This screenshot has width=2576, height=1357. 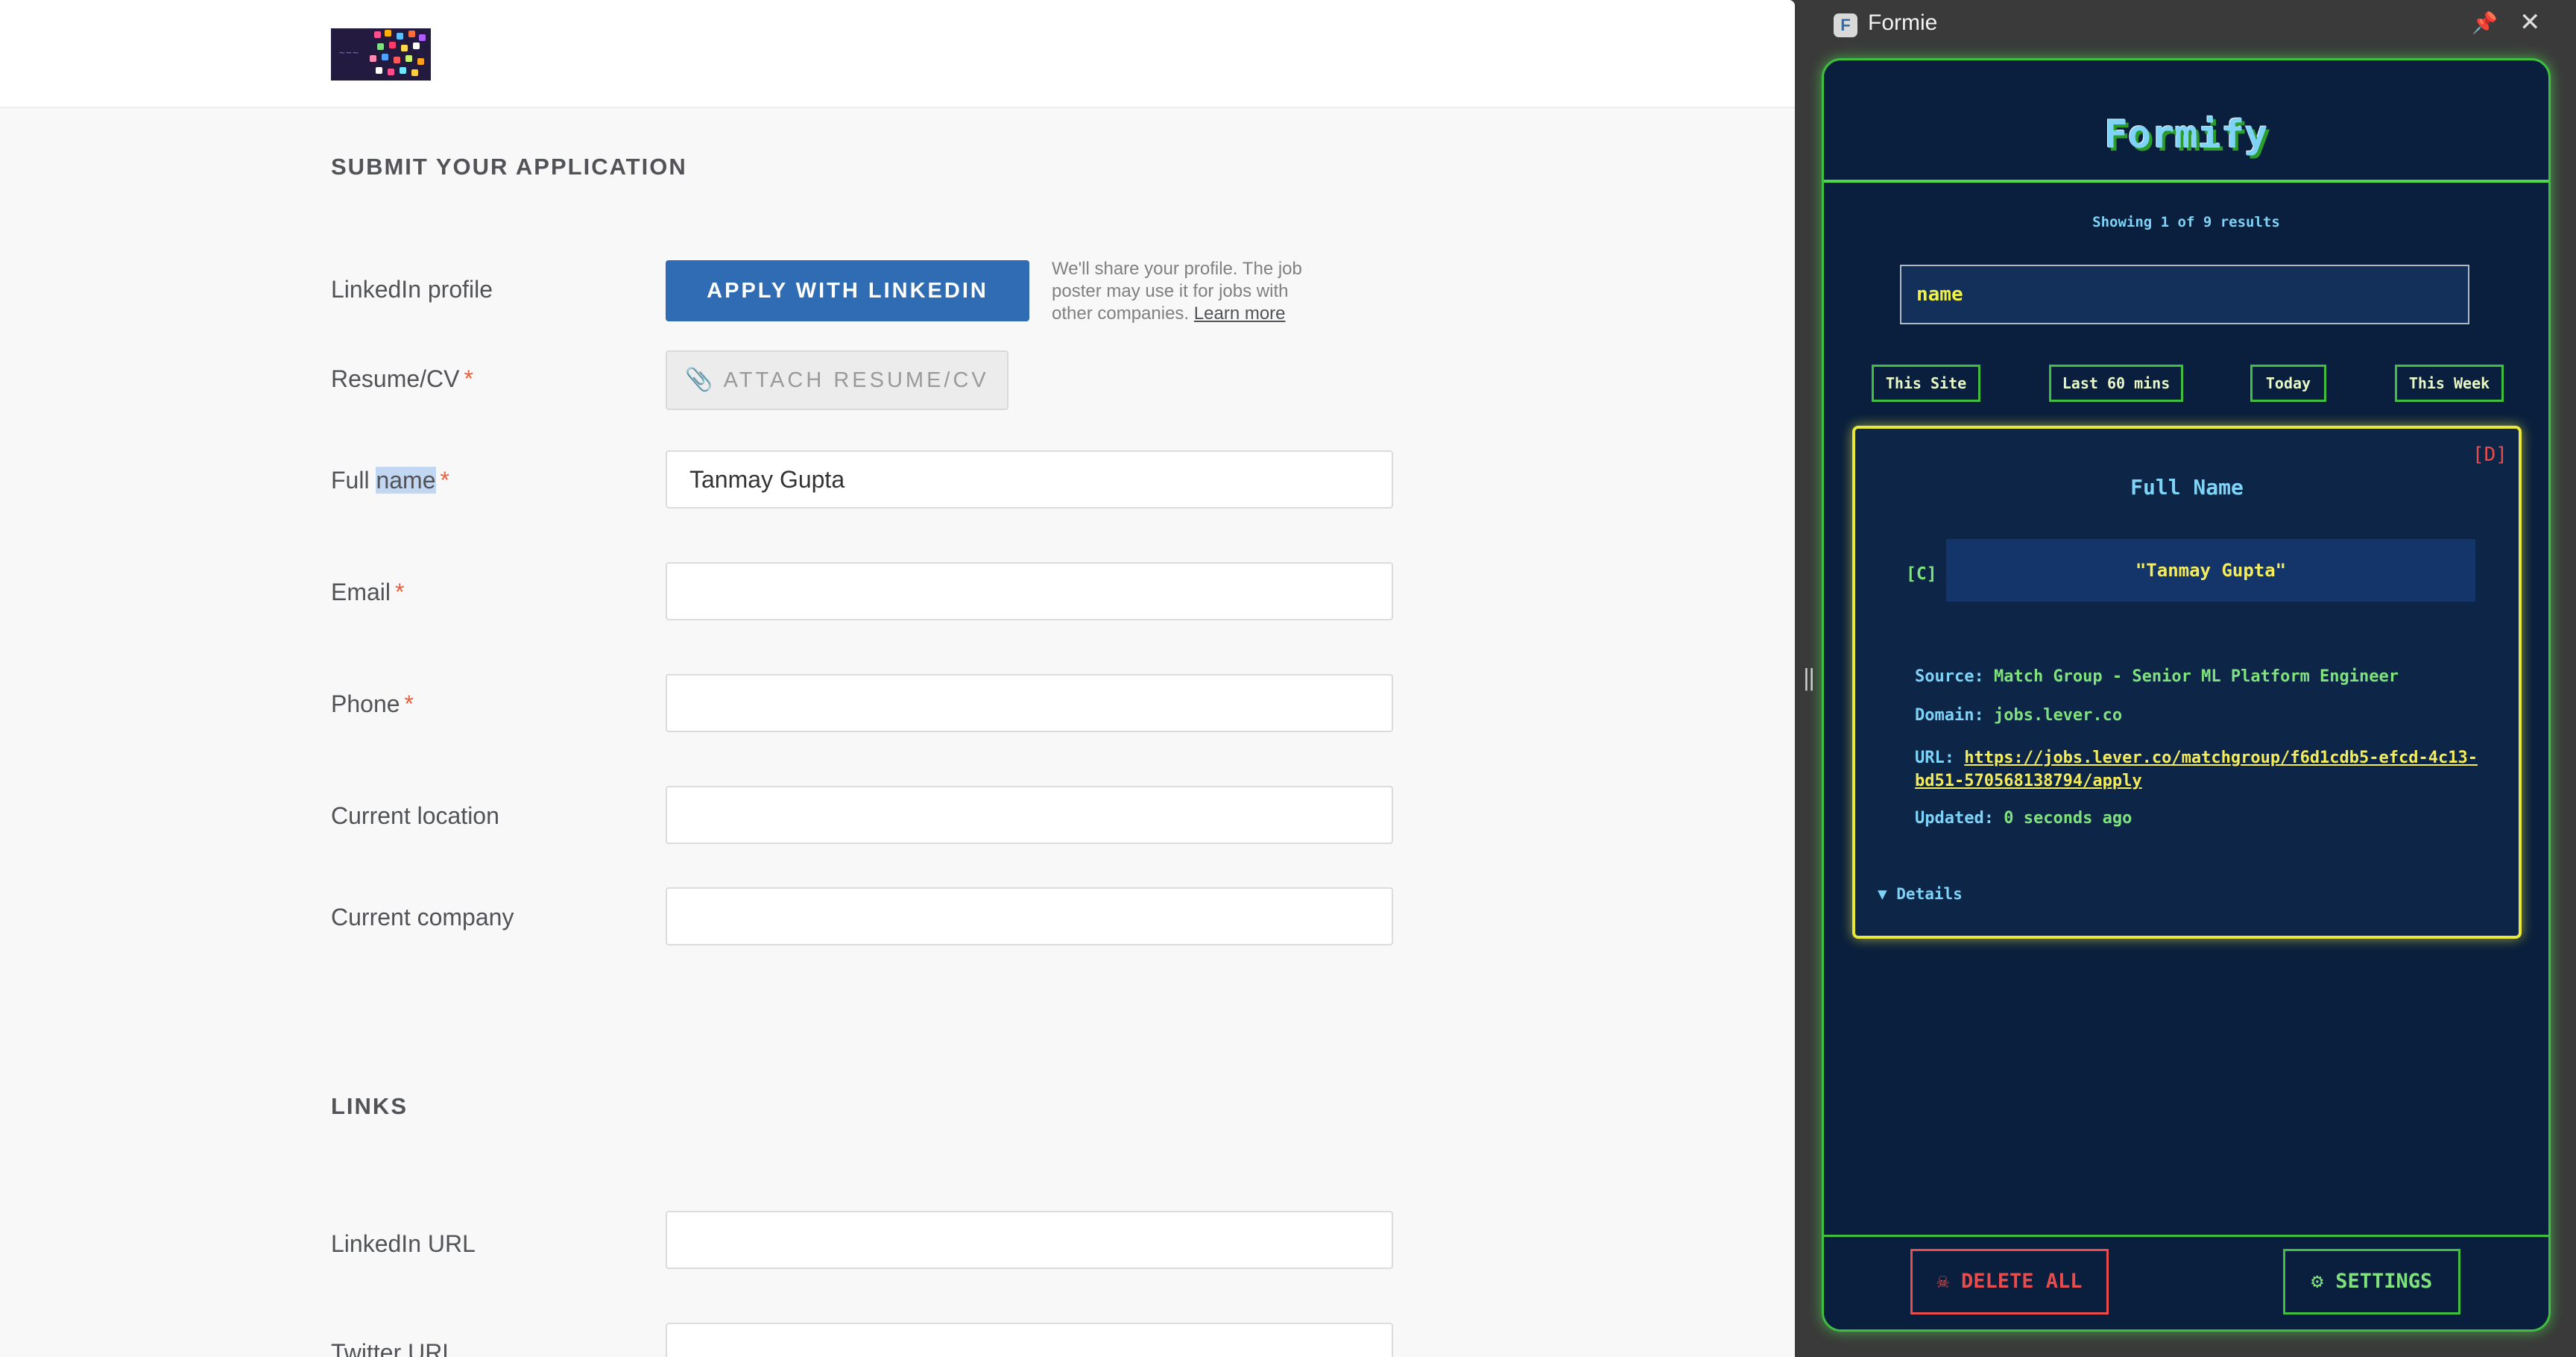 I want to click on label-full-name-text: Full, so click(x=353, y=480).